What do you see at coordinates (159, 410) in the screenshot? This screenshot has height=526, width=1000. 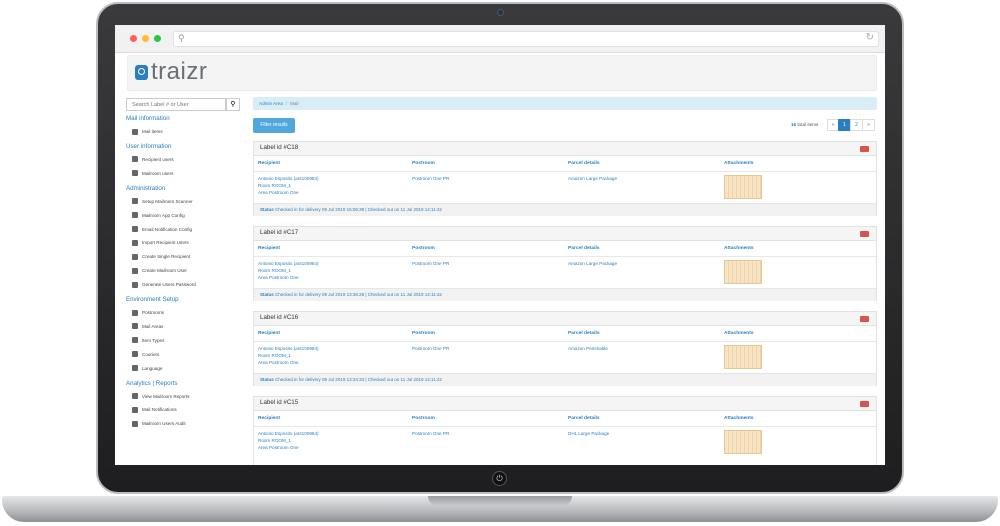 I see `sidebar-item-label: Mail Notifications` at bounding box center [159, 410].